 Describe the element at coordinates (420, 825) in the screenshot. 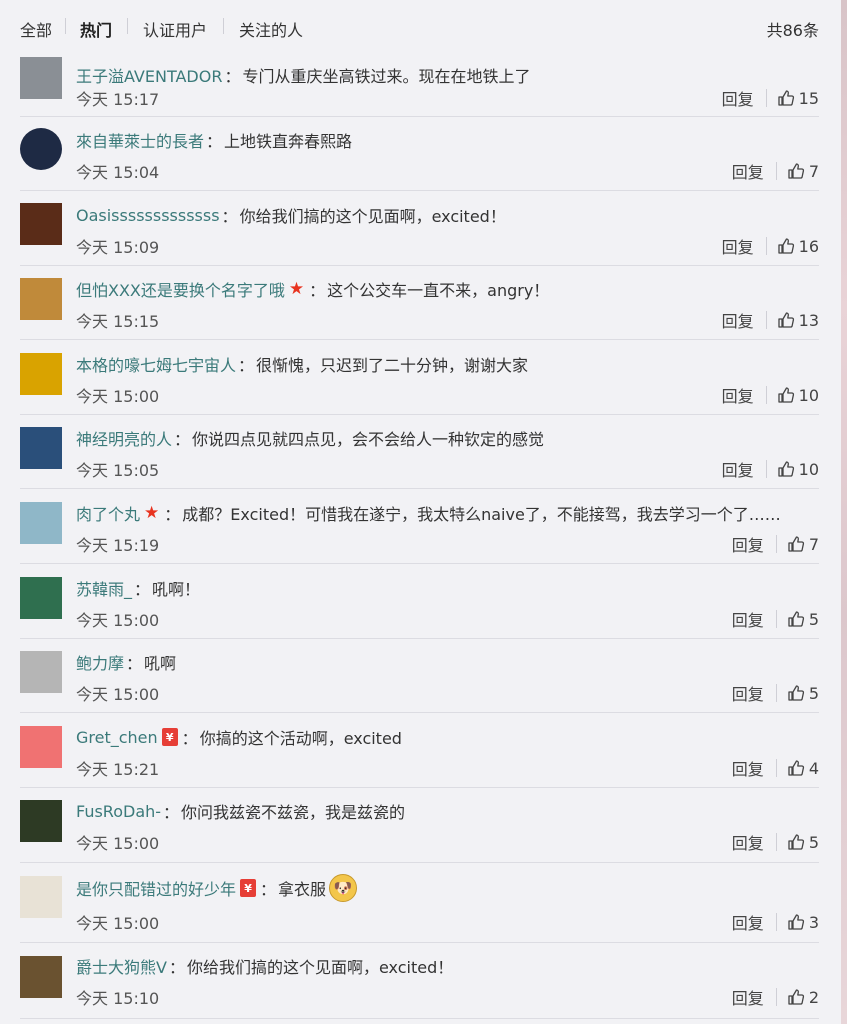

I see `comment-item: FusRoDah-：你问我兹瓷不兹瓷，我是兹瓷的 今天 15:00 回复 5` at that location.